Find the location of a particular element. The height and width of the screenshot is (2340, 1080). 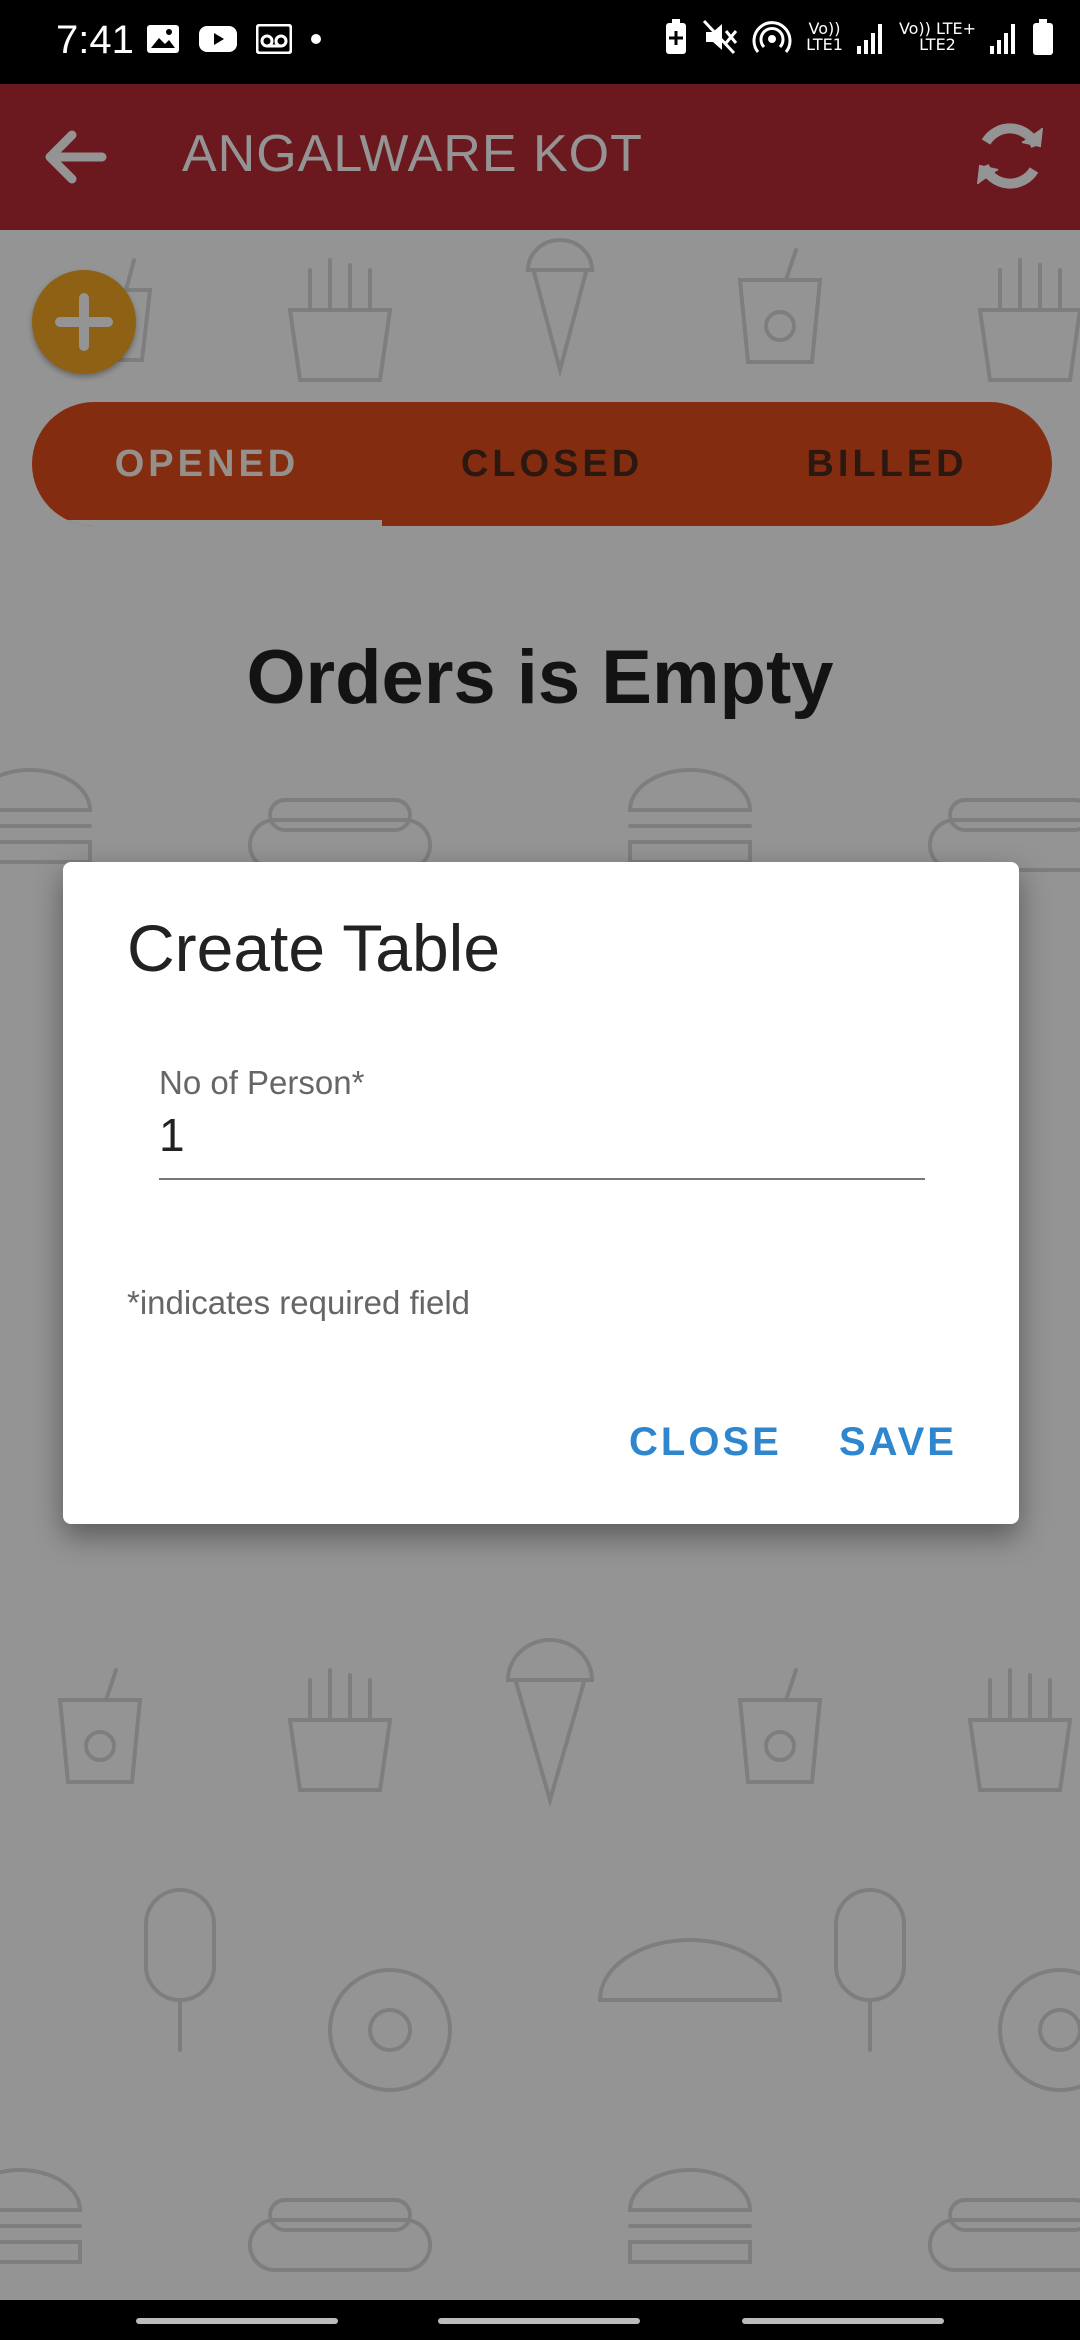

sim1-label-bottom: LTE1 is located at coordinates (824, 44).